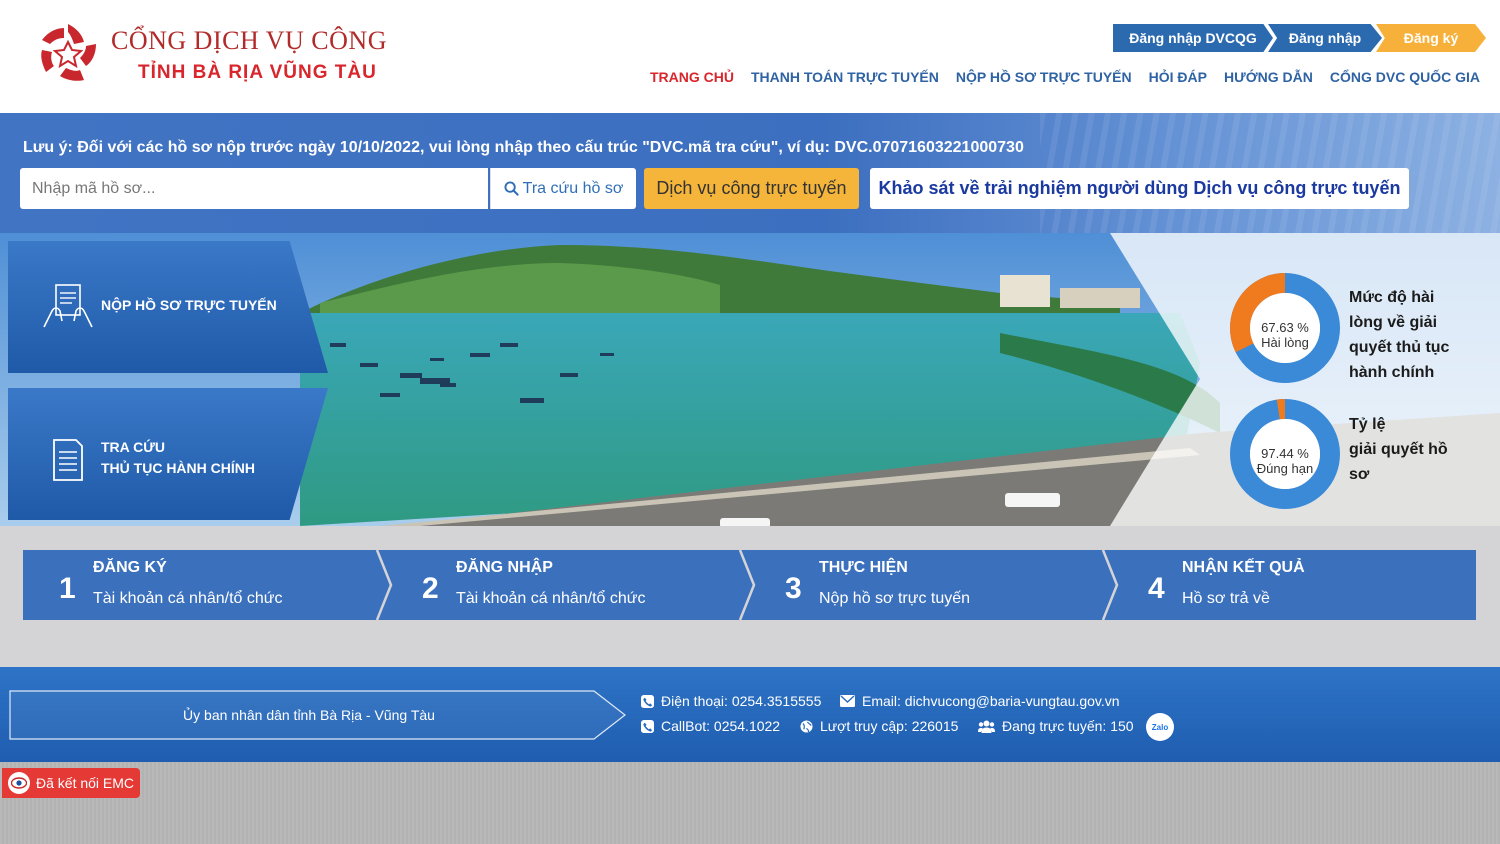 The height and width of the screenshot is (844, 1500). I want to click on nav-guide: HƯỚNG DẪN, so click(1268, 77).